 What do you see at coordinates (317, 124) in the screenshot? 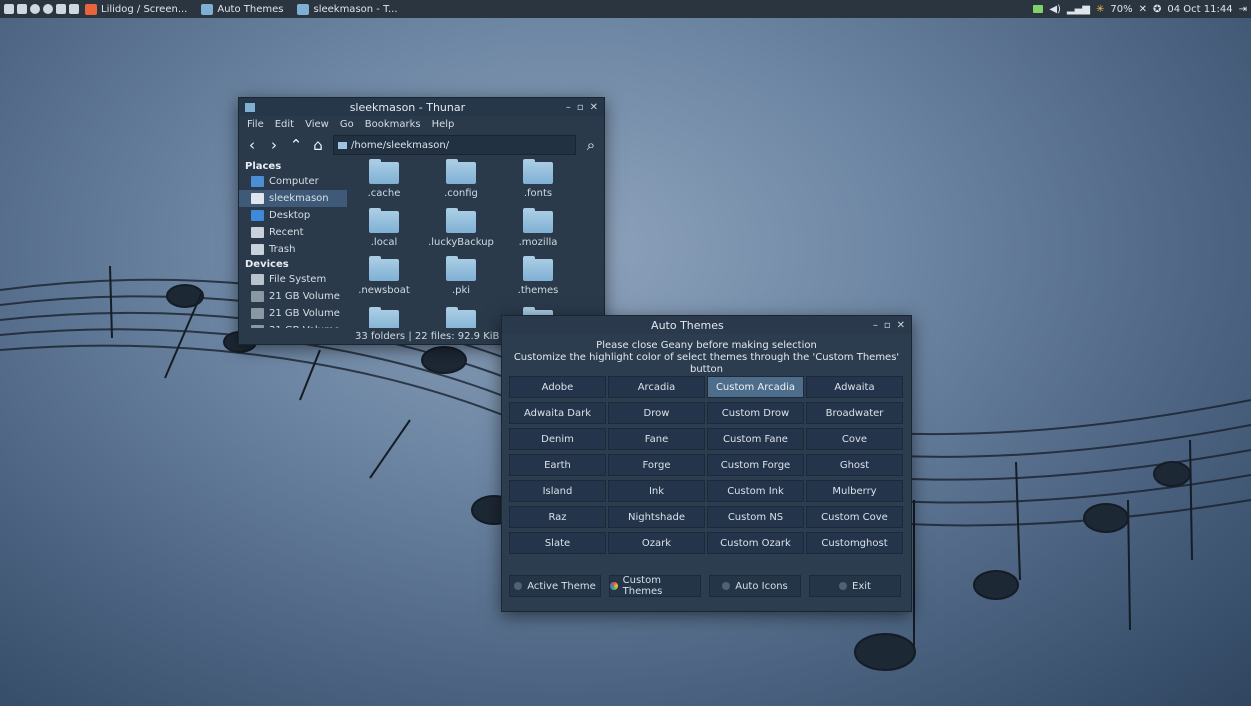
I see `menu-view: View` at bounding box center [317, 124].